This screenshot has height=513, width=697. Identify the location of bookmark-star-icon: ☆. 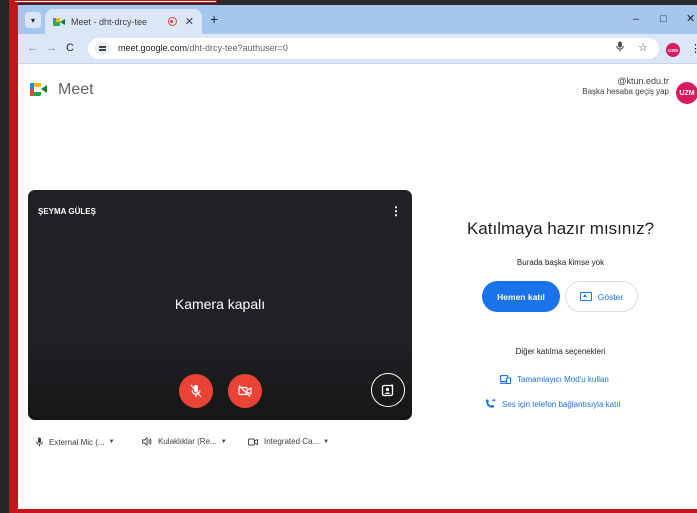
(643, 48).